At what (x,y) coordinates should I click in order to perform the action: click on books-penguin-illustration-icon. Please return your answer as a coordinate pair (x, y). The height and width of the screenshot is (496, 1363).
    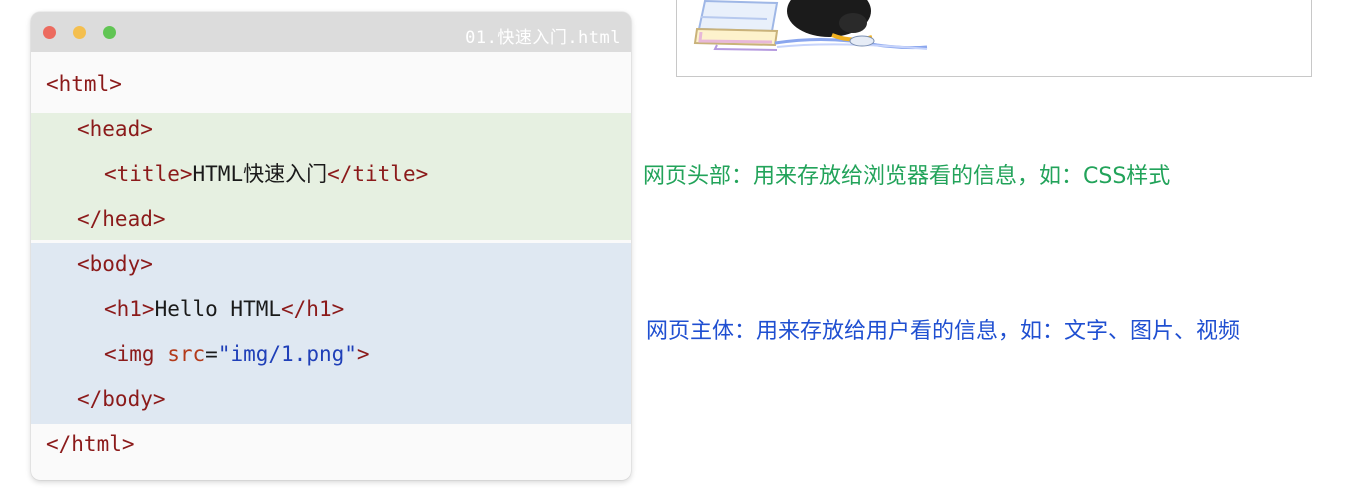
    Looking at the image, I should click on (810, 25).